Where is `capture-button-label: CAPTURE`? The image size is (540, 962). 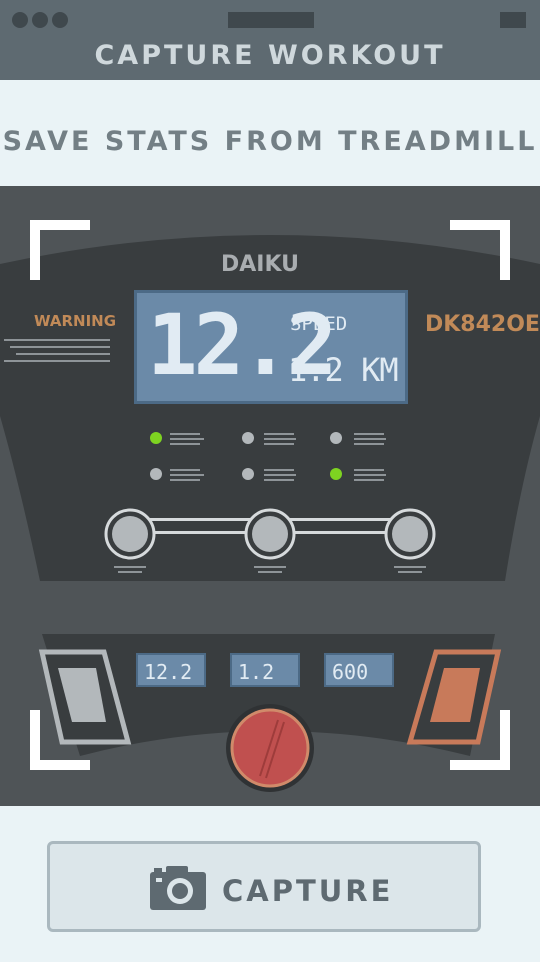
capture-button-label: CAPTURE is located at coordinates (308, 891).